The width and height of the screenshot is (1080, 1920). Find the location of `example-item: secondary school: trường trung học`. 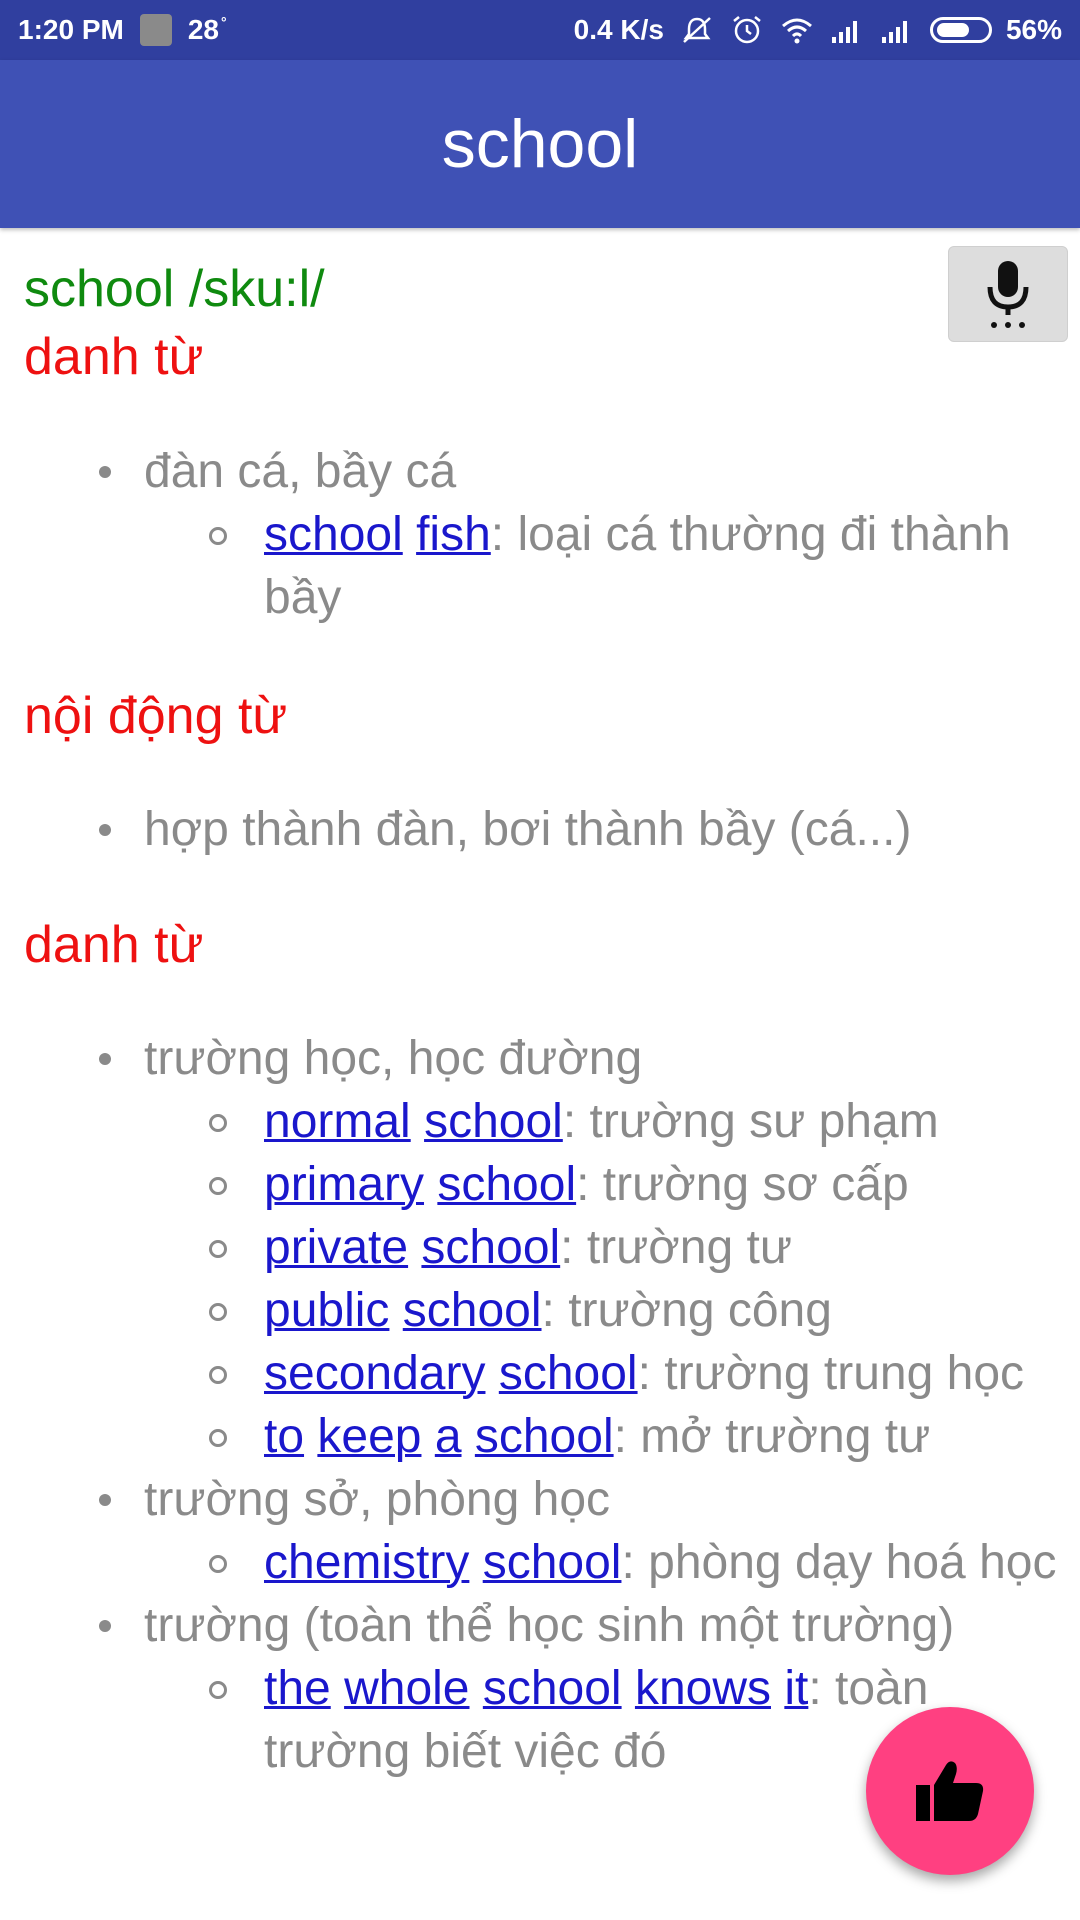

example-item: secondary school: trường trung học is located at coordinates (644, 1373).